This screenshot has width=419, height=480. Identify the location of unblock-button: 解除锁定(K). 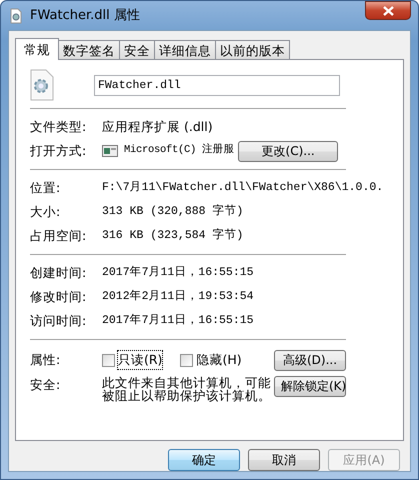
(310, 386).